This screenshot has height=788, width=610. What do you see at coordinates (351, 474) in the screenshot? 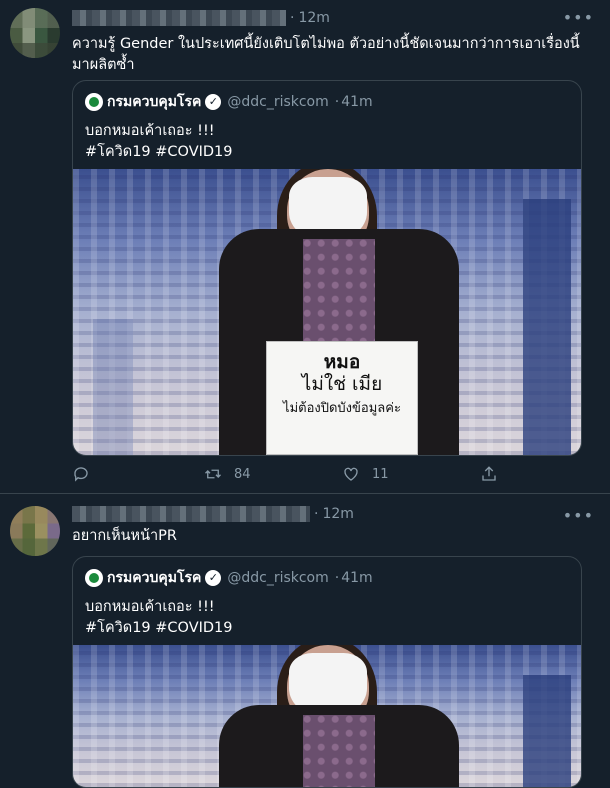
I see `like-icon` at bounding box center [351, 474].